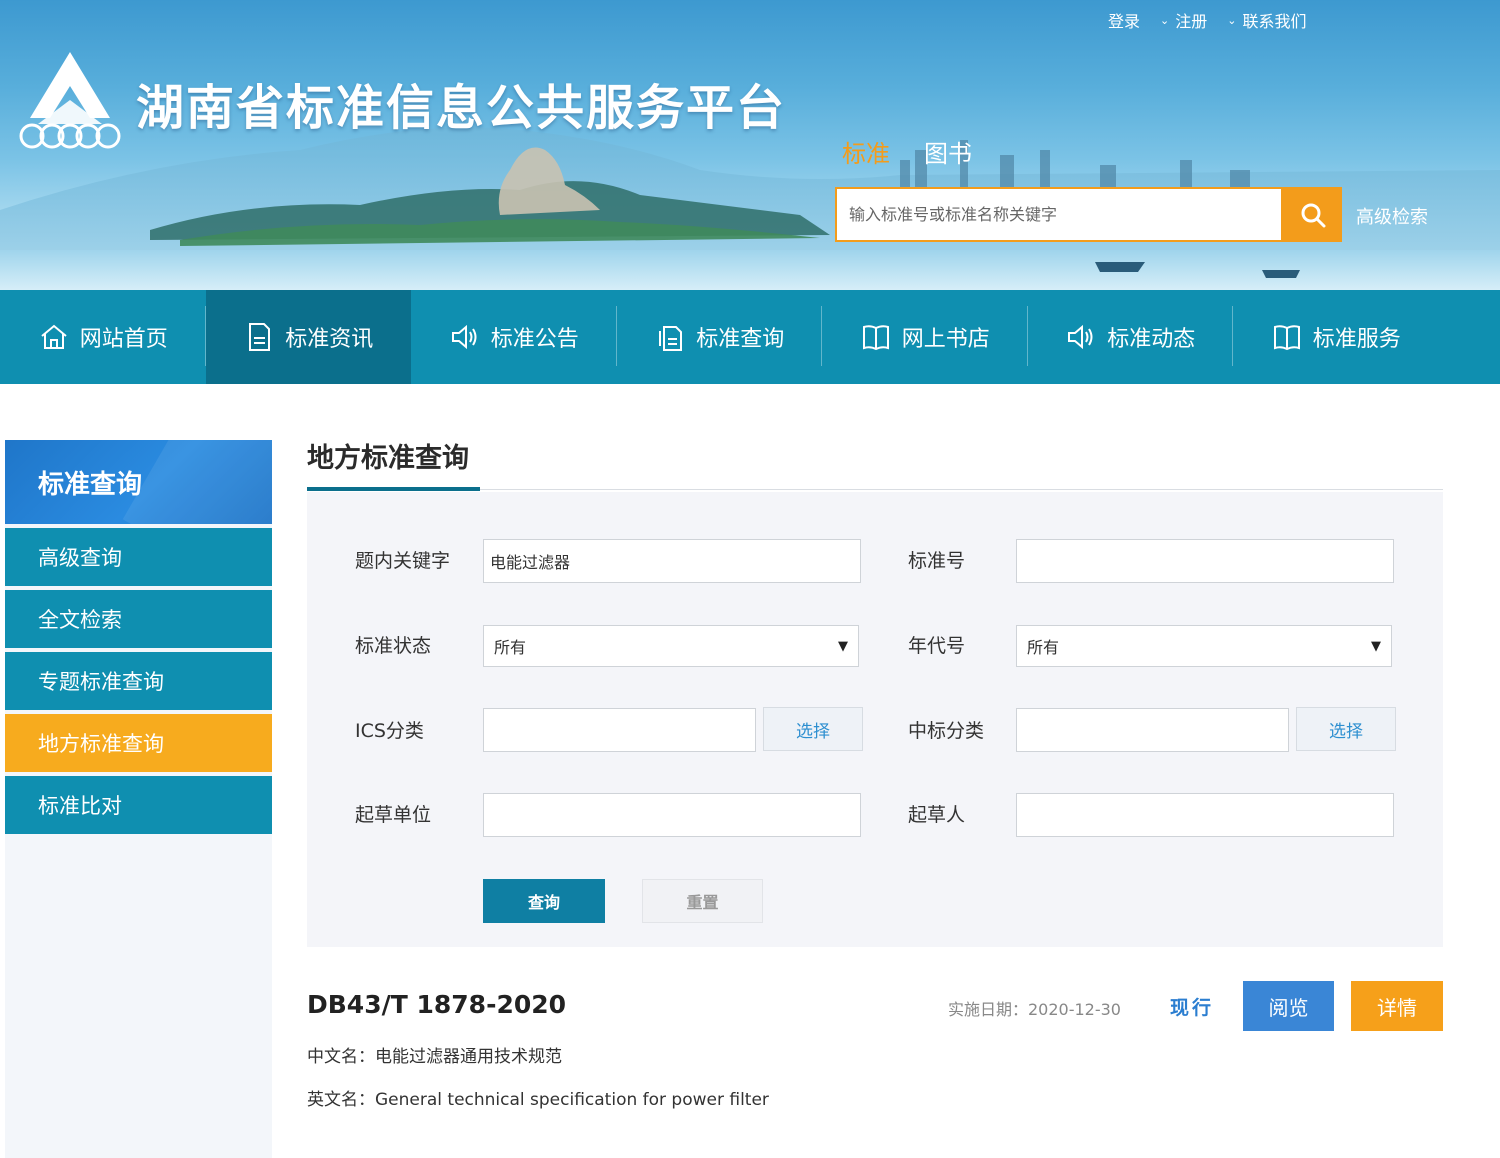  Describe the element at coordinates (1397, 1006) in the screenshot. I see `detail-button: 详情` at that location.